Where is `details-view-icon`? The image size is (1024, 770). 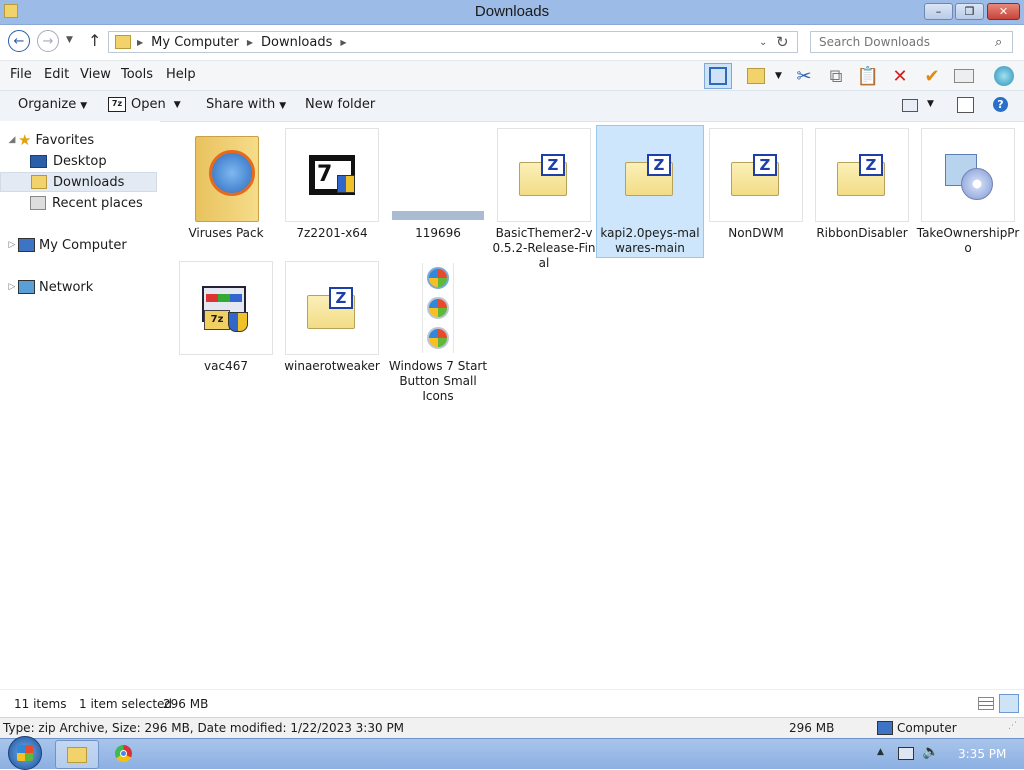 details-view-icon is located at coordinates (986, 703).